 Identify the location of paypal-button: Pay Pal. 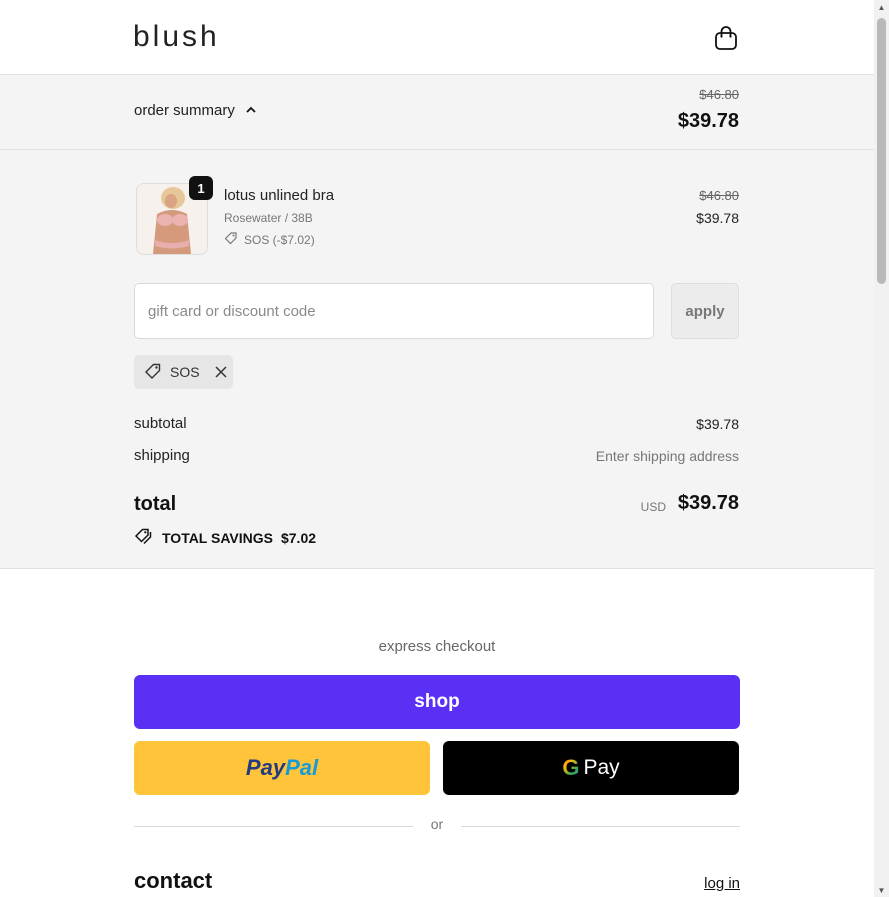
(282, 768).